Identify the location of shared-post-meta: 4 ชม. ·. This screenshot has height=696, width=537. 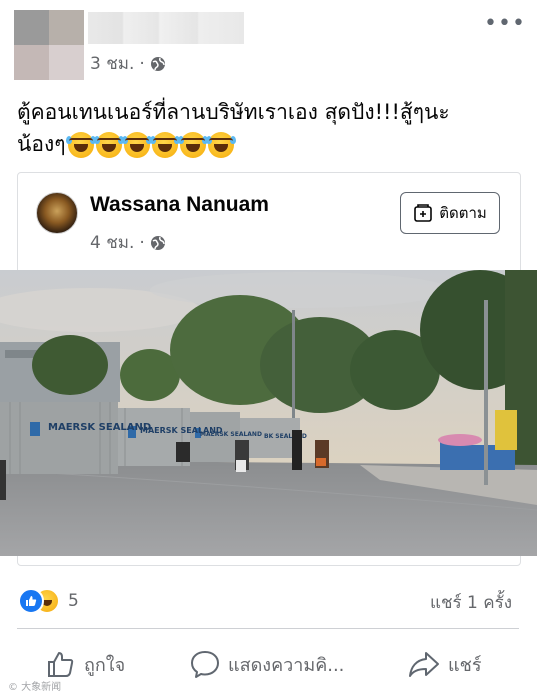
(128, 242).